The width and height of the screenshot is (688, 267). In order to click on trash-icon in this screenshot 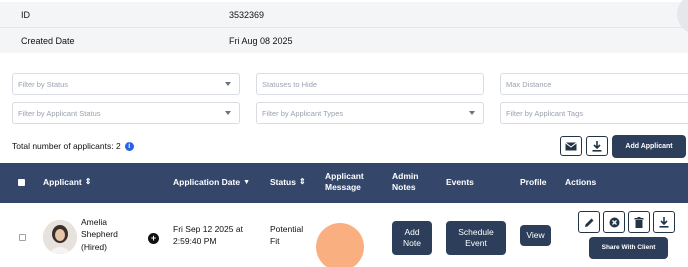, I will do `click(639, 222)`.